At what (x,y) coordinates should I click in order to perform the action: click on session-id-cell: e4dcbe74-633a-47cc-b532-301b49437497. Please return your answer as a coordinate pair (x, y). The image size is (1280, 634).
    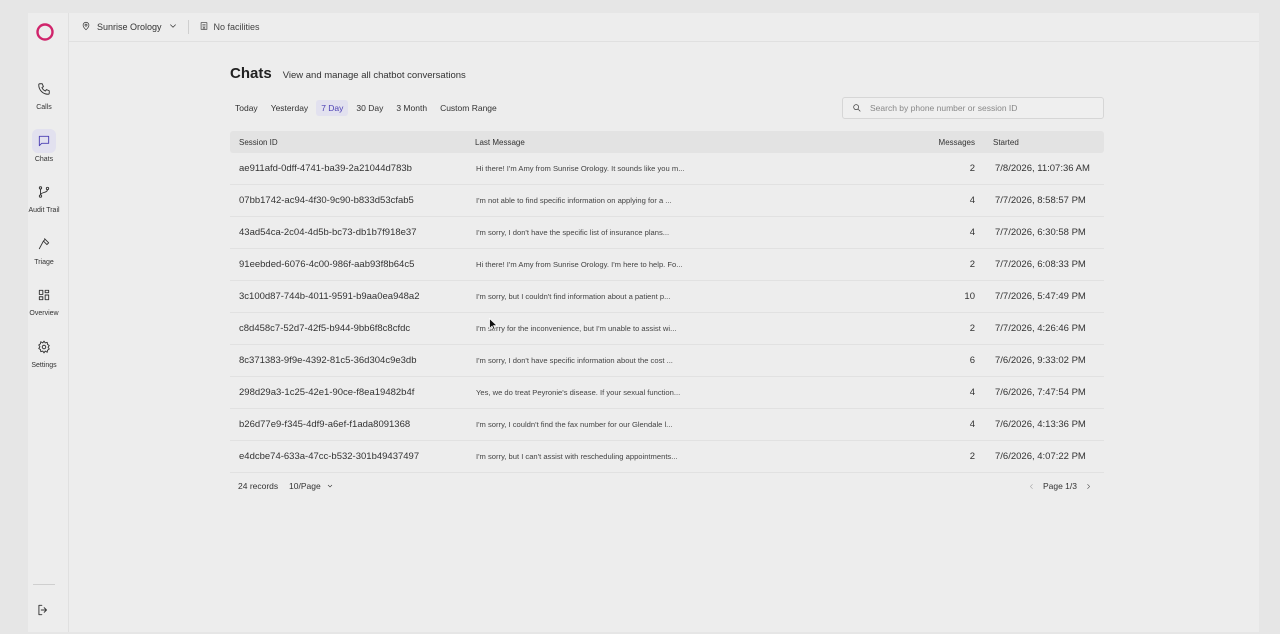
    Looking at the image, I should click on (329, 456).